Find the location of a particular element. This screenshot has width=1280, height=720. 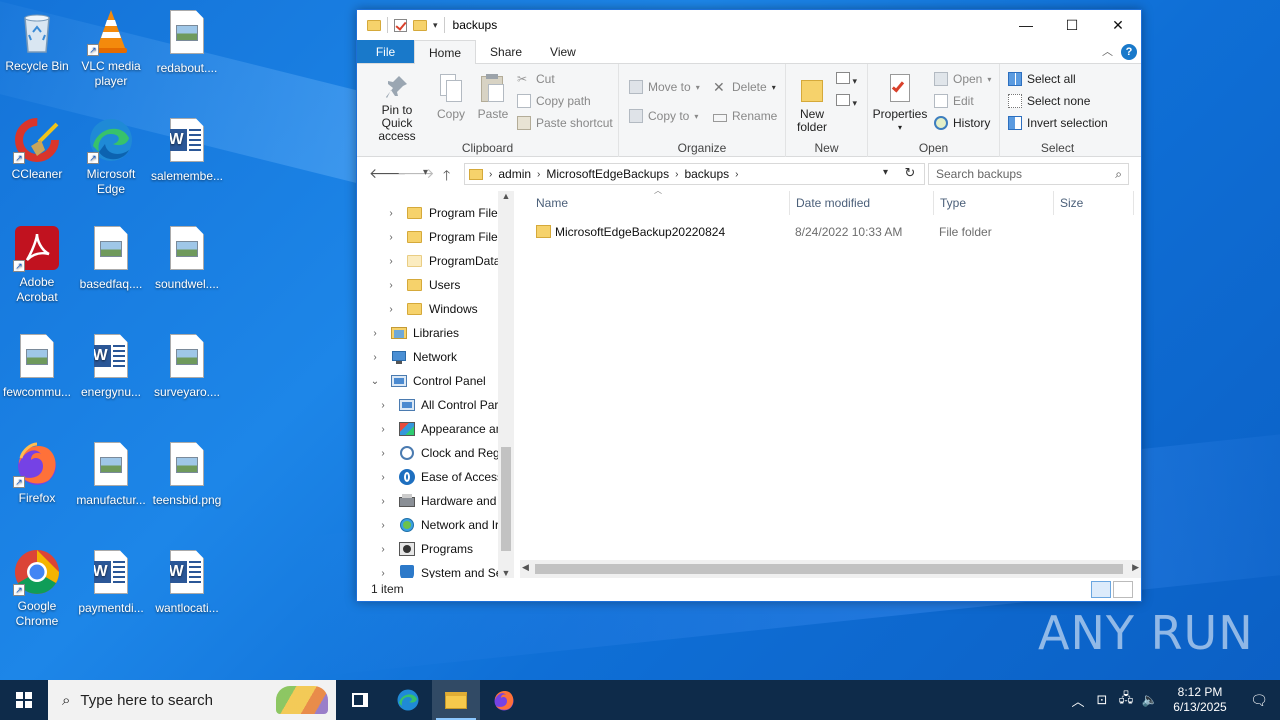

taskbar-edge-button is located at coordinates (408, 700).